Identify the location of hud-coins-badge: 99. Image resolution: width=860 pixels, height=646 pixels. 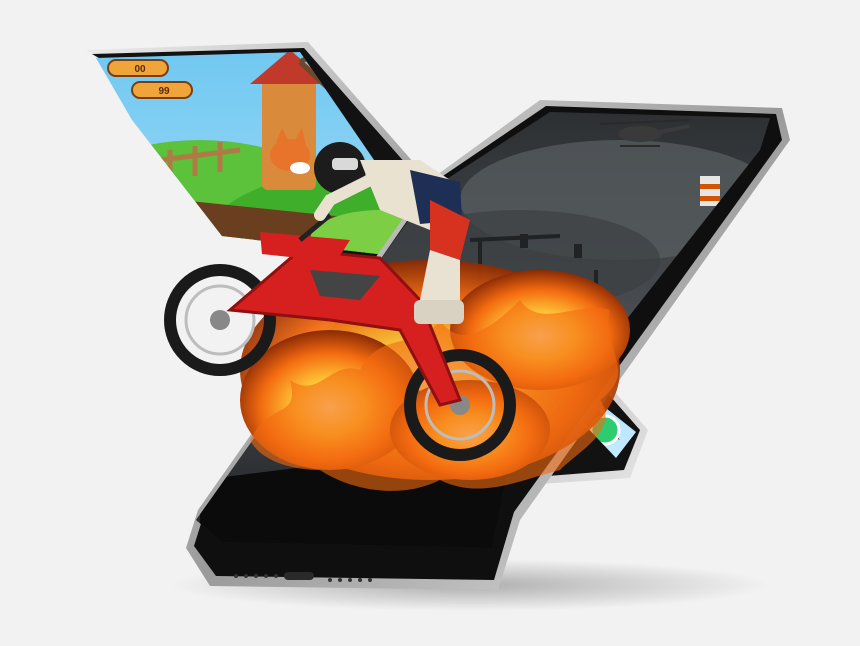
(162, 90).